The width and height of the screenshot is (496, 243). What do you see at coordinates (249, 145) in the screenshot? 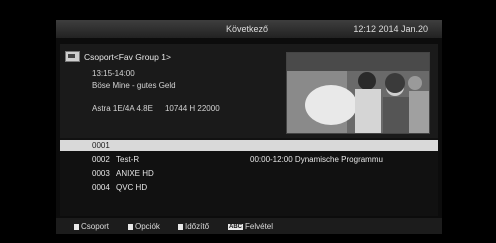
I see `channel-row-selected: 0001` at bounding box center [249, 145].